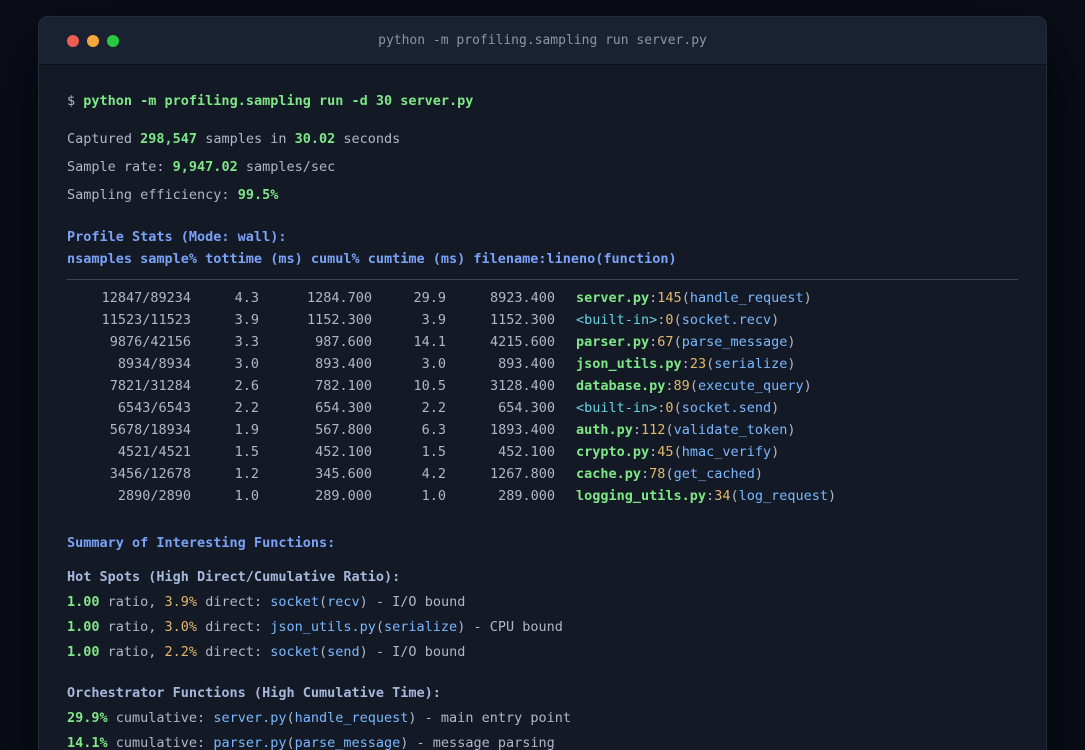 The width and height of the screenshot is (1085, 750). I want to click on function-name: send, so click(343, 652).